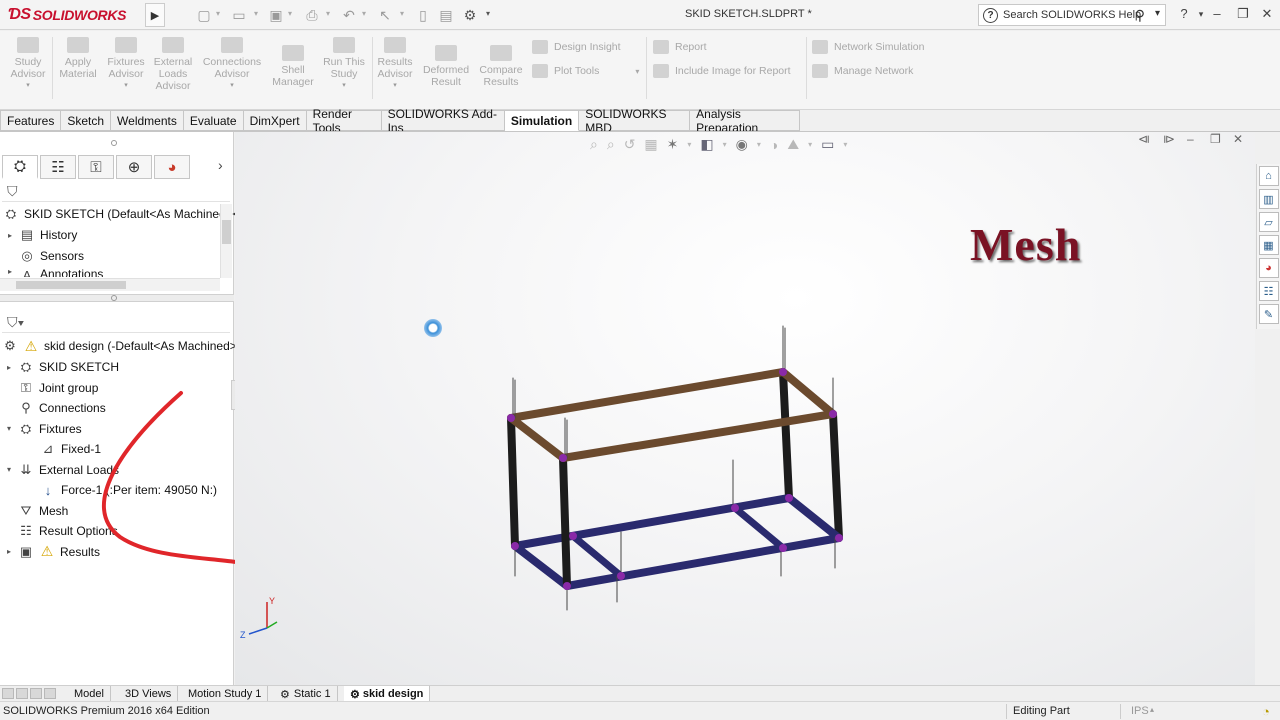 Image resolution: width=1280 pixels, height=720 pixels. I want to click on save-dropdown-icon: ▾, so click(290, 13).